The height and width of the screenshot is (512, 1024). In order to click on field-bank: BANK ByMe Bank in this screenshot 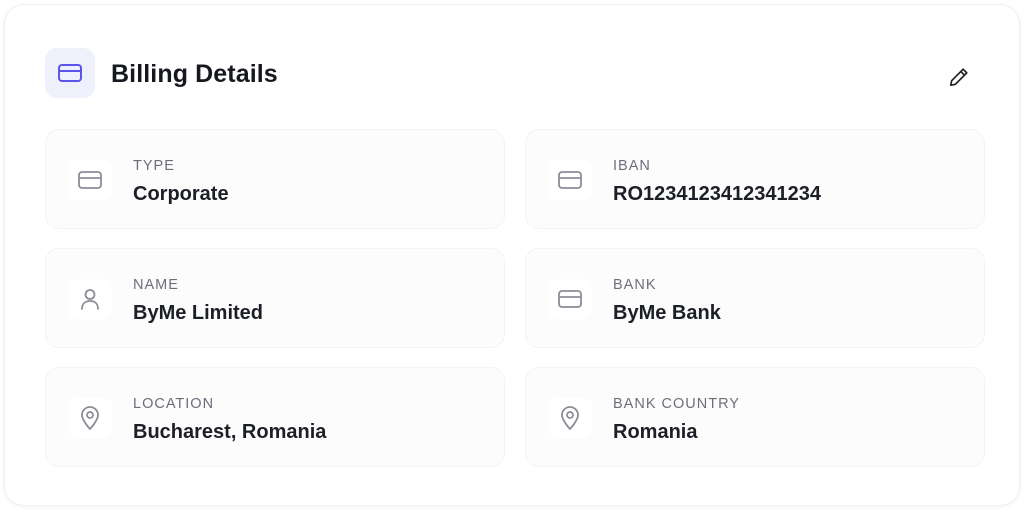, I will do `click(755, 298)`.